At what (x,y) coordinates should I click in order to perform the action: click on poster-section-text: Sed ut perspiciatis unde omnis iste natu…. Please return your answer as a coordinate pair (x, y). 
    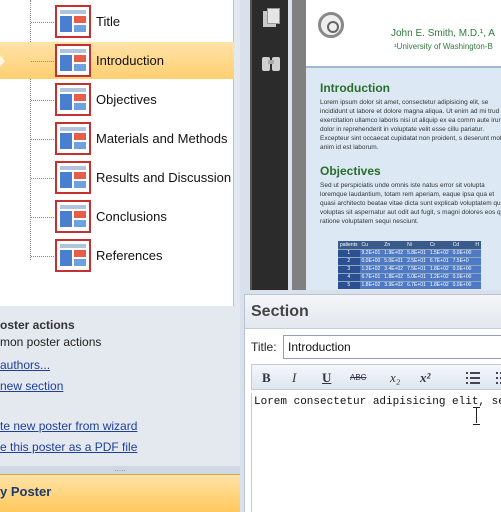
    Looking at the image, I should click on (410, 203).